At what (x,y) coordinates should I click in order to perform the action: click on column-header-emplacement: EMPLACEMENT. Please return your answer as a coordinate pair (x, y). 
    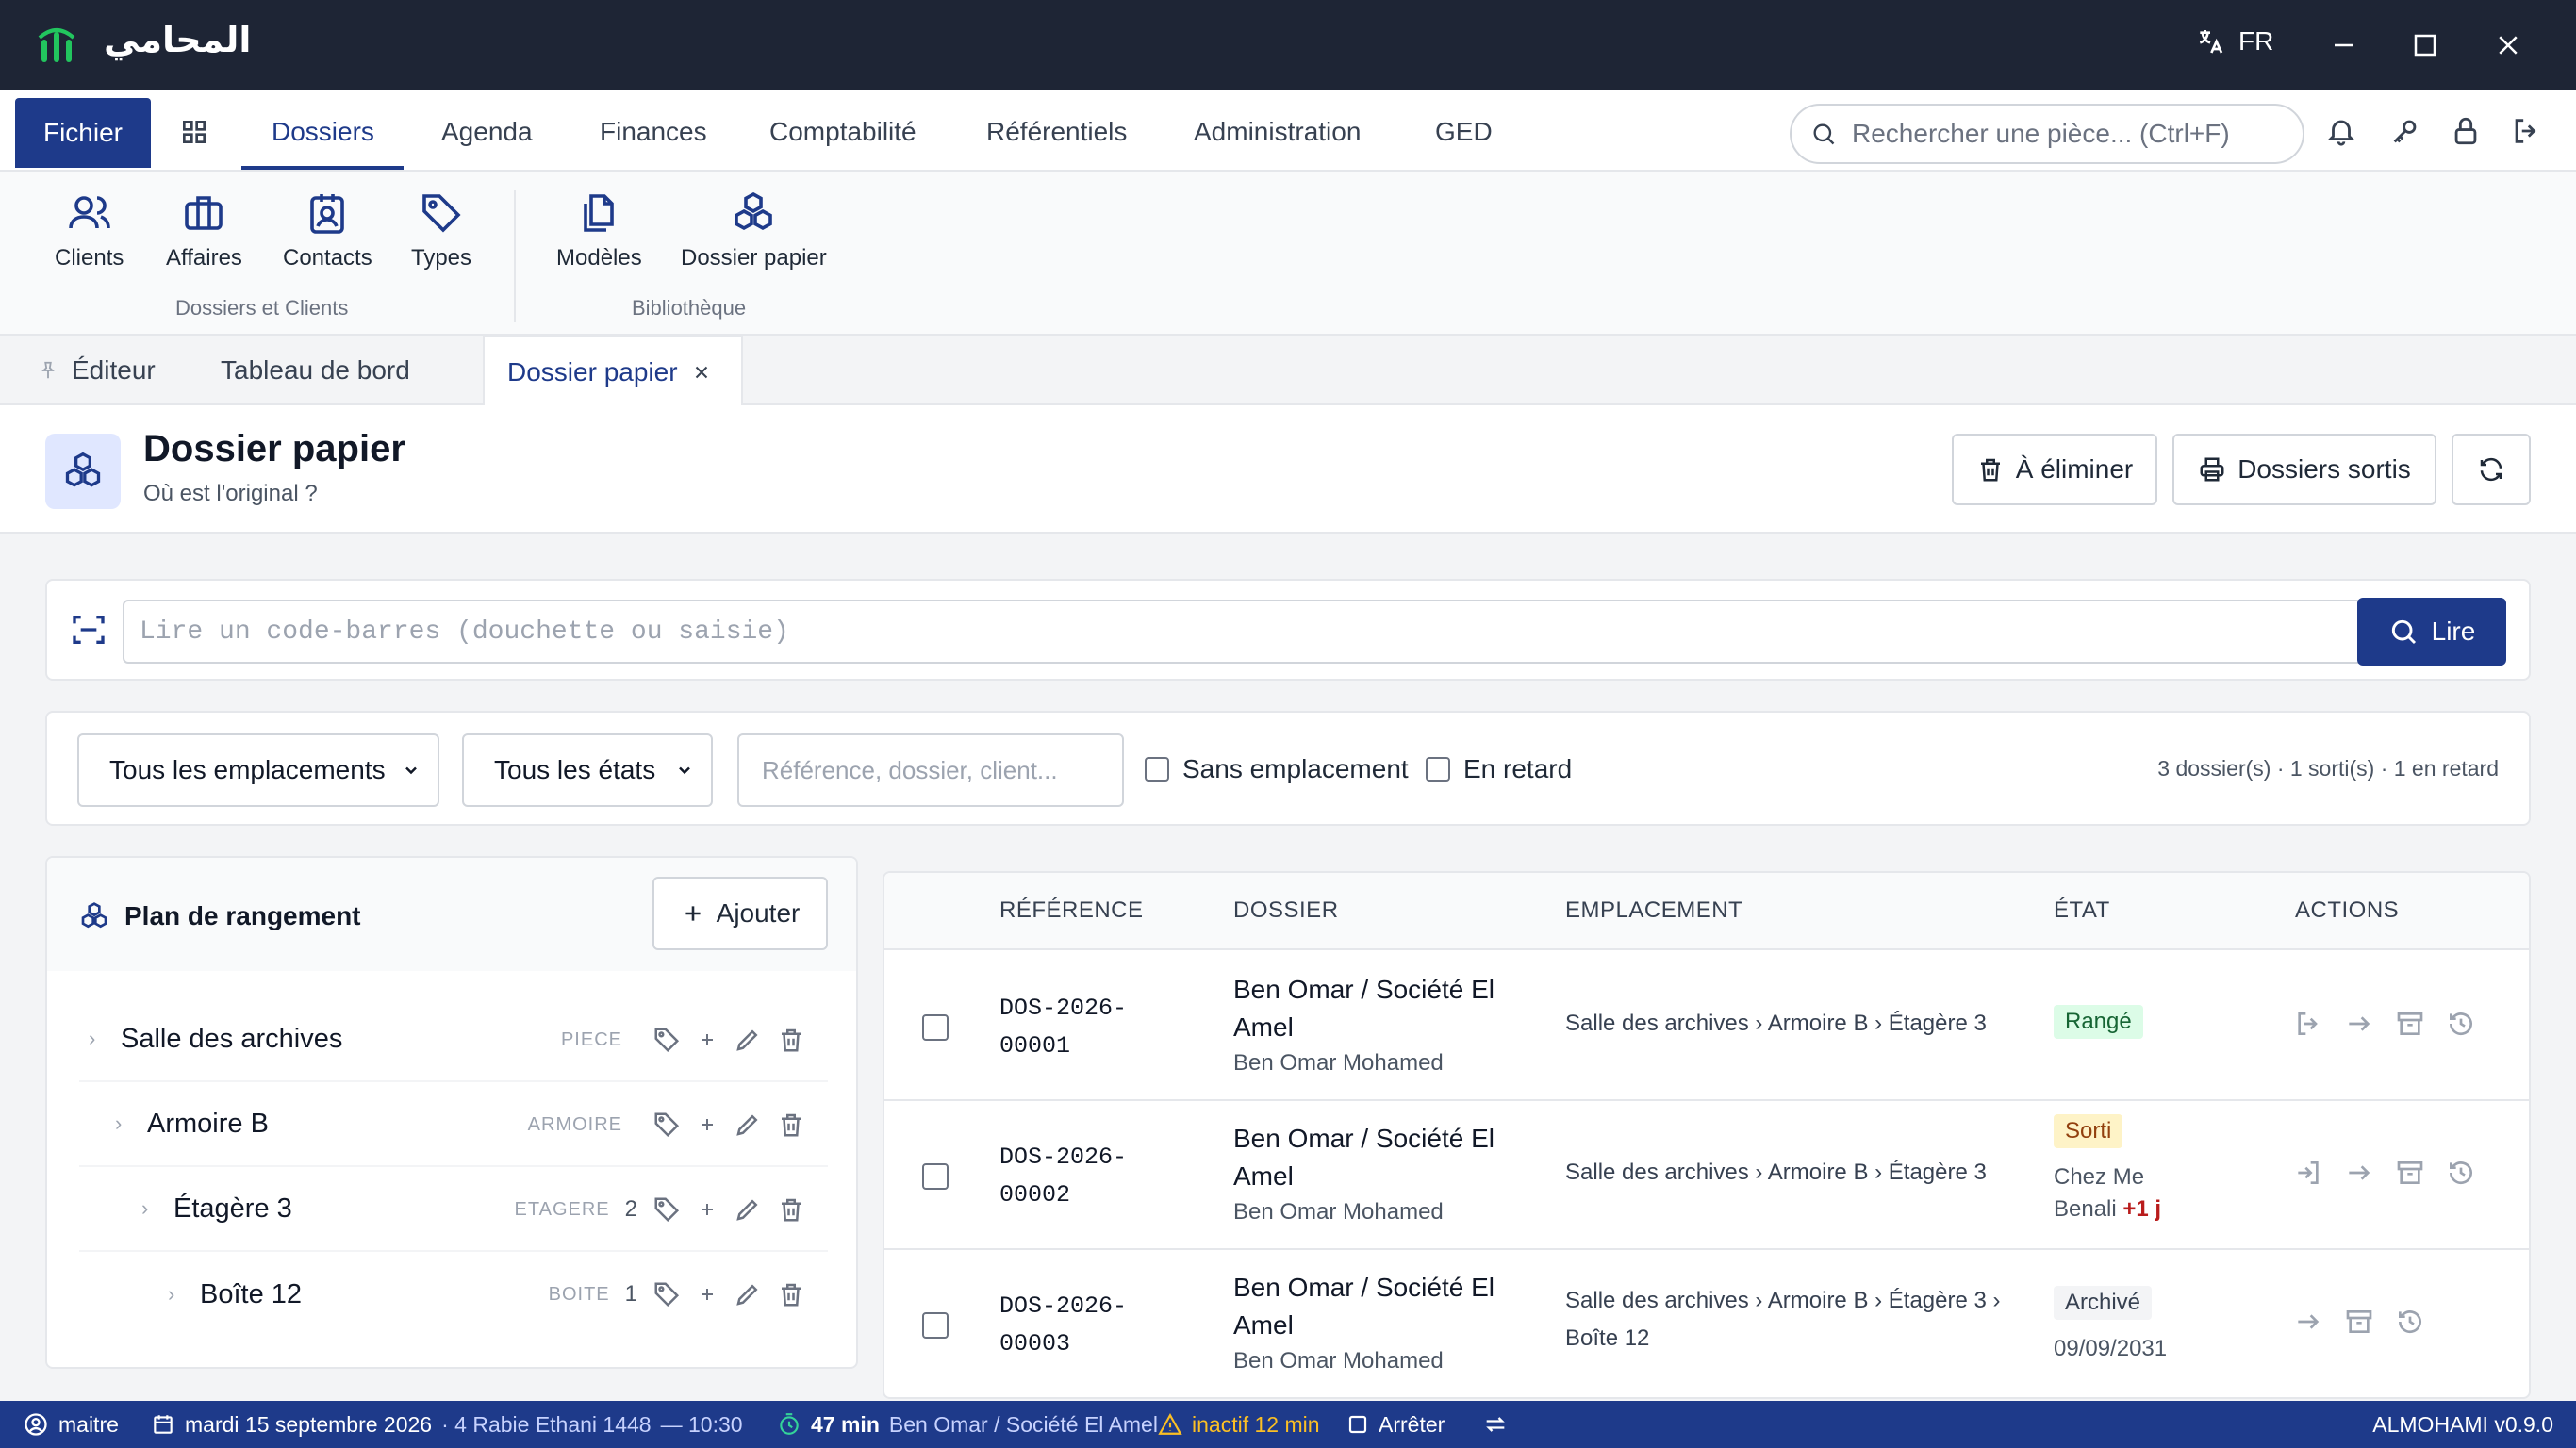
    Looking at the image, I should click on (1653, 910).